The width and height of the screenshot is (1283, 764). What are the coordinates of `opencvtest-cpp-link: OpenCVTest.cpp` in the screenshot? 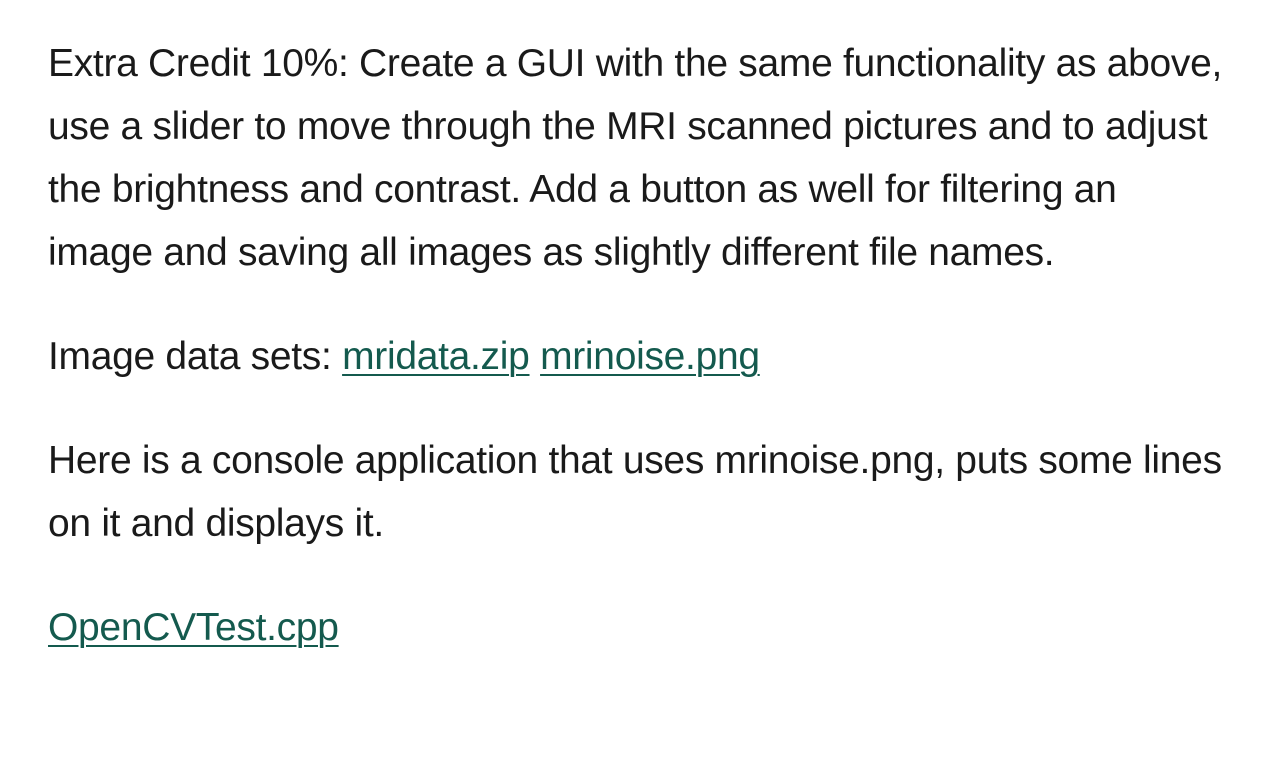 It's located at (193, 627).